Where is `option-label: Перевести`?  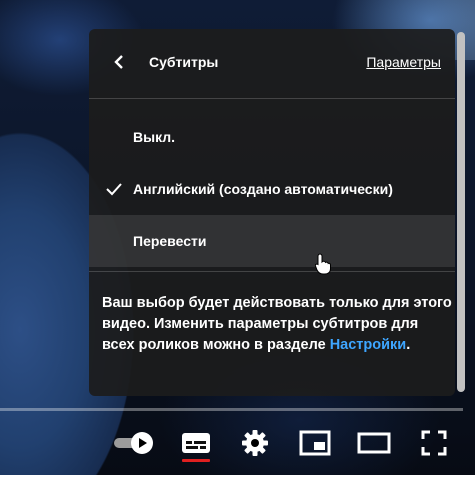
option-label: Перевести is located at coordinates (170, 241).